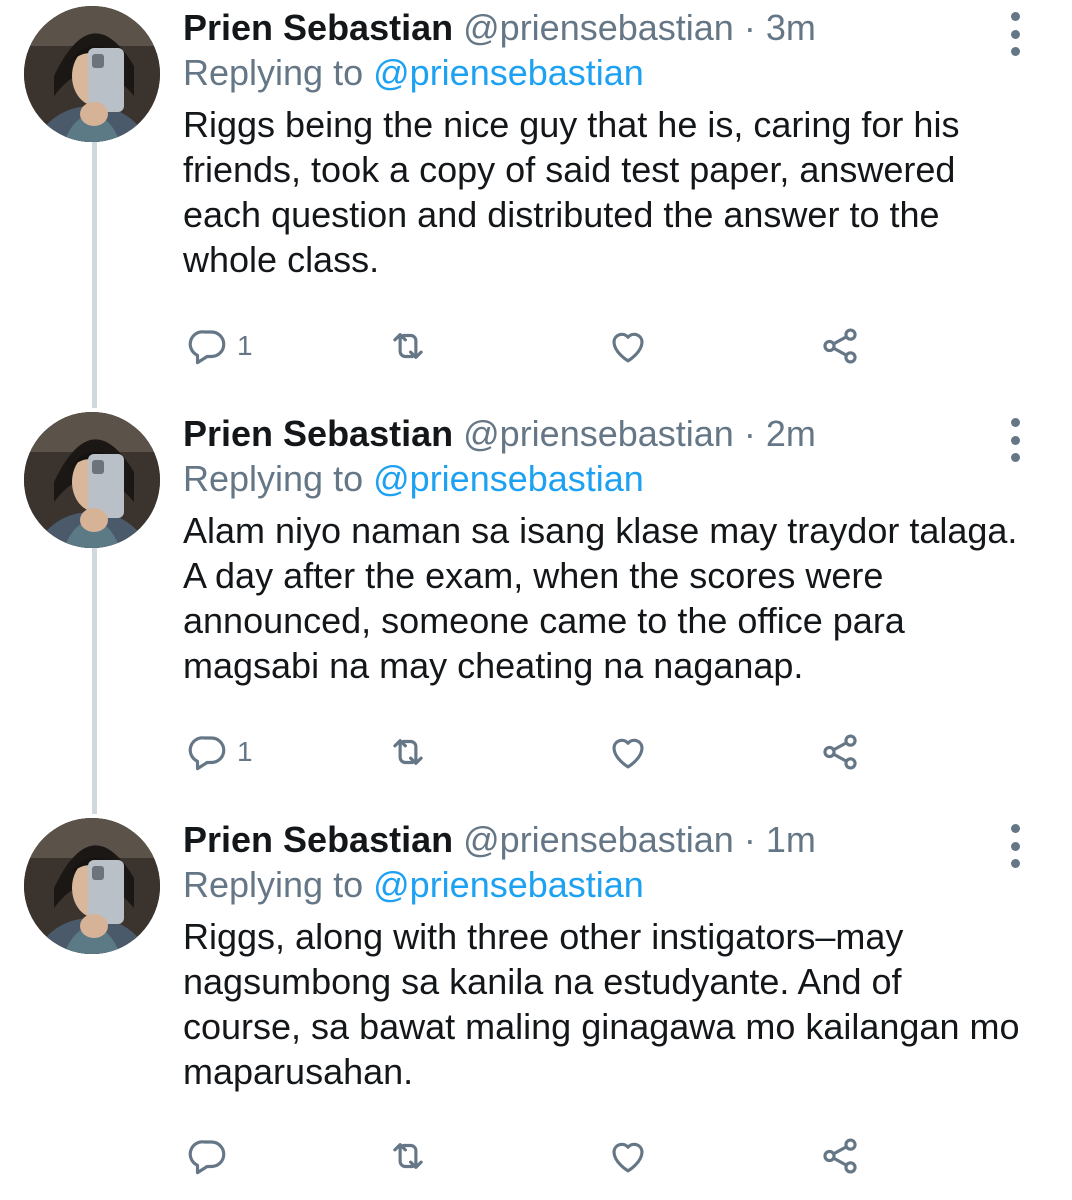 This screenshot has width=1072, height=1200. What do you see at coordinates (791, 27) in the screenshot?
I see `timestamp: 3m` at bounding box center [791, 27].